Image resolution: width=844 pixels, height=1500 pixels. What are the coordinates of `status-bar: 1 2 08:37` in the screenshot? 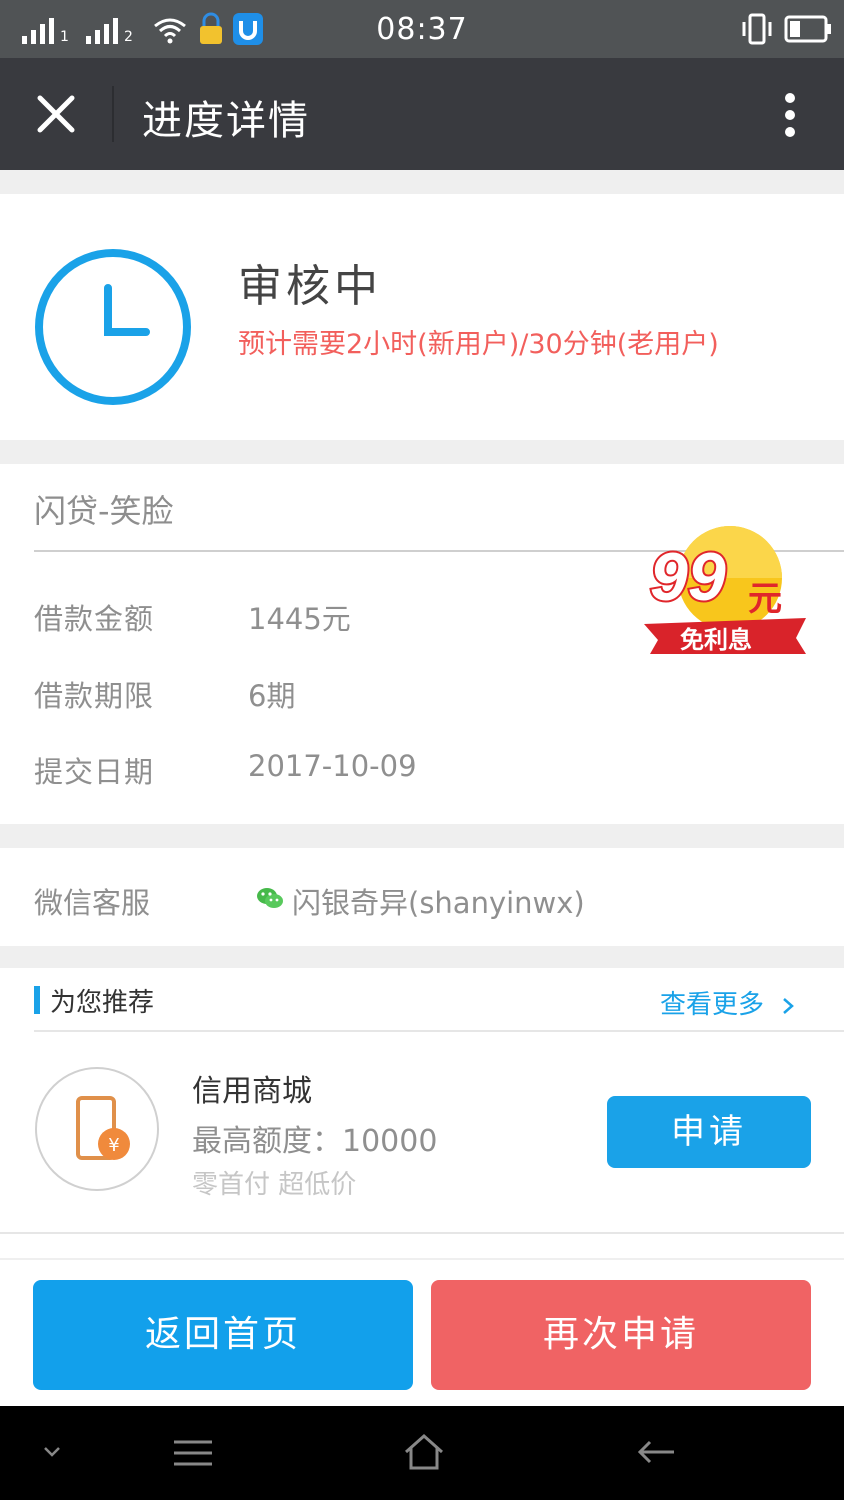 It's located at (422, 29).